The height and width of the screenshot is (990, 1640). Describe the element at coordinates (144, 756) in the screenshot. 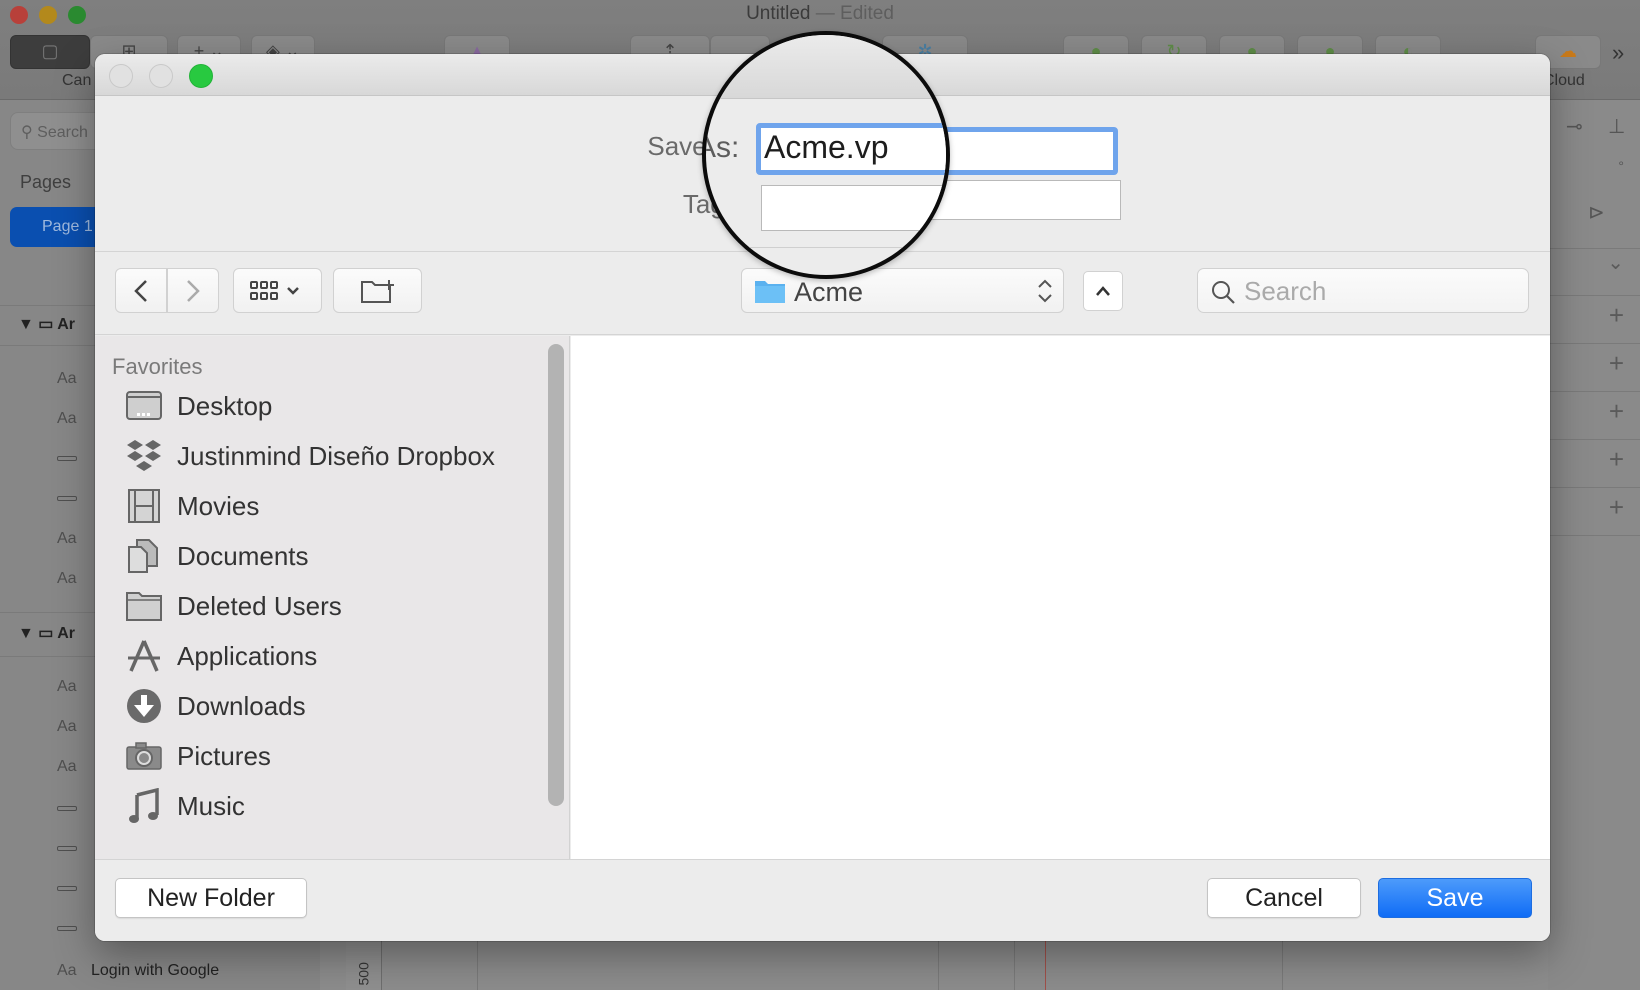

I see `pictures-icon` at that location.